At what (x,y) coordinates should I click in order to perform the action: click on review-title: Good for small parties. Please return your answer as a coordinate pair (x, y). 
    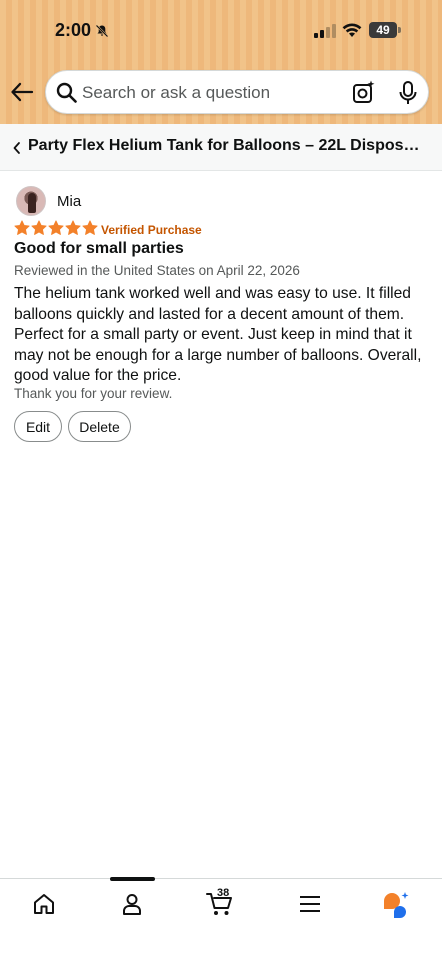
    Looking at the image, I should click on (99, 248).